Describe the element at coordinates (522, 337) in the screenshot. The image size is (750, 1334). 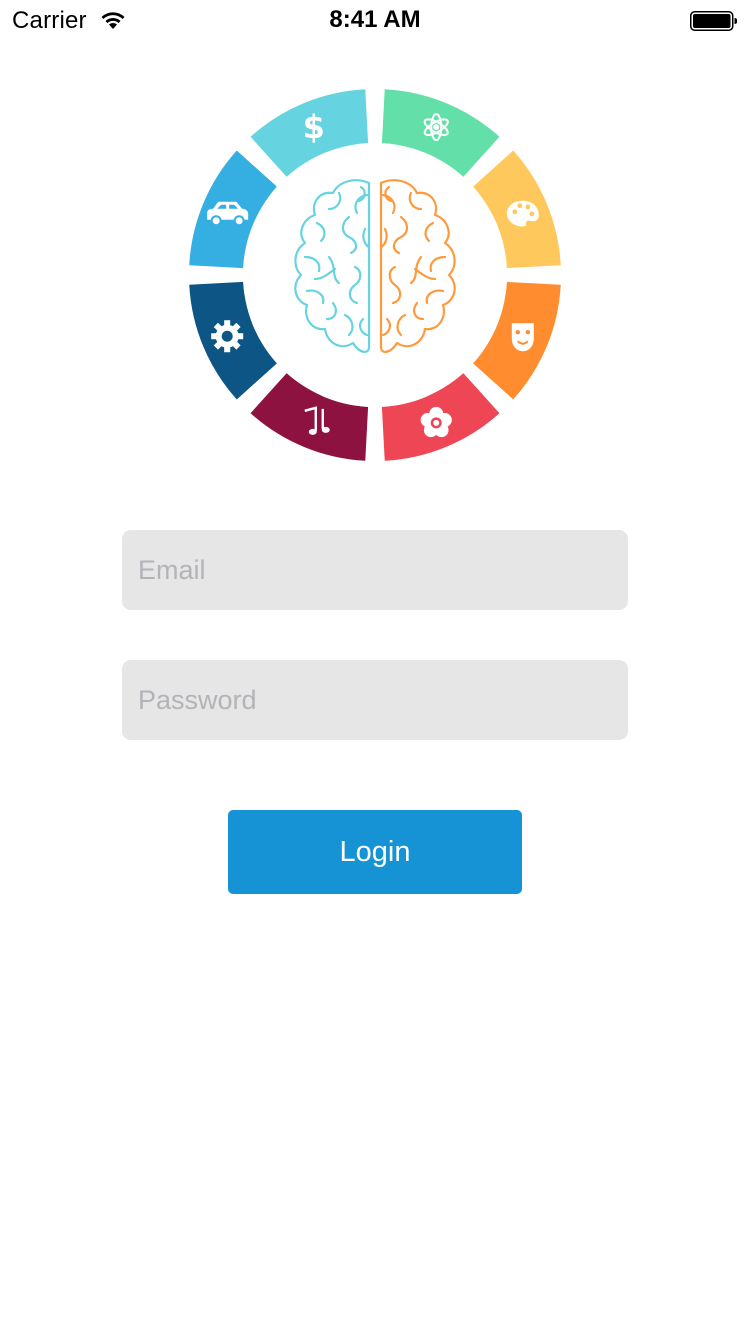
I see `theater-mask-icon` at that location.